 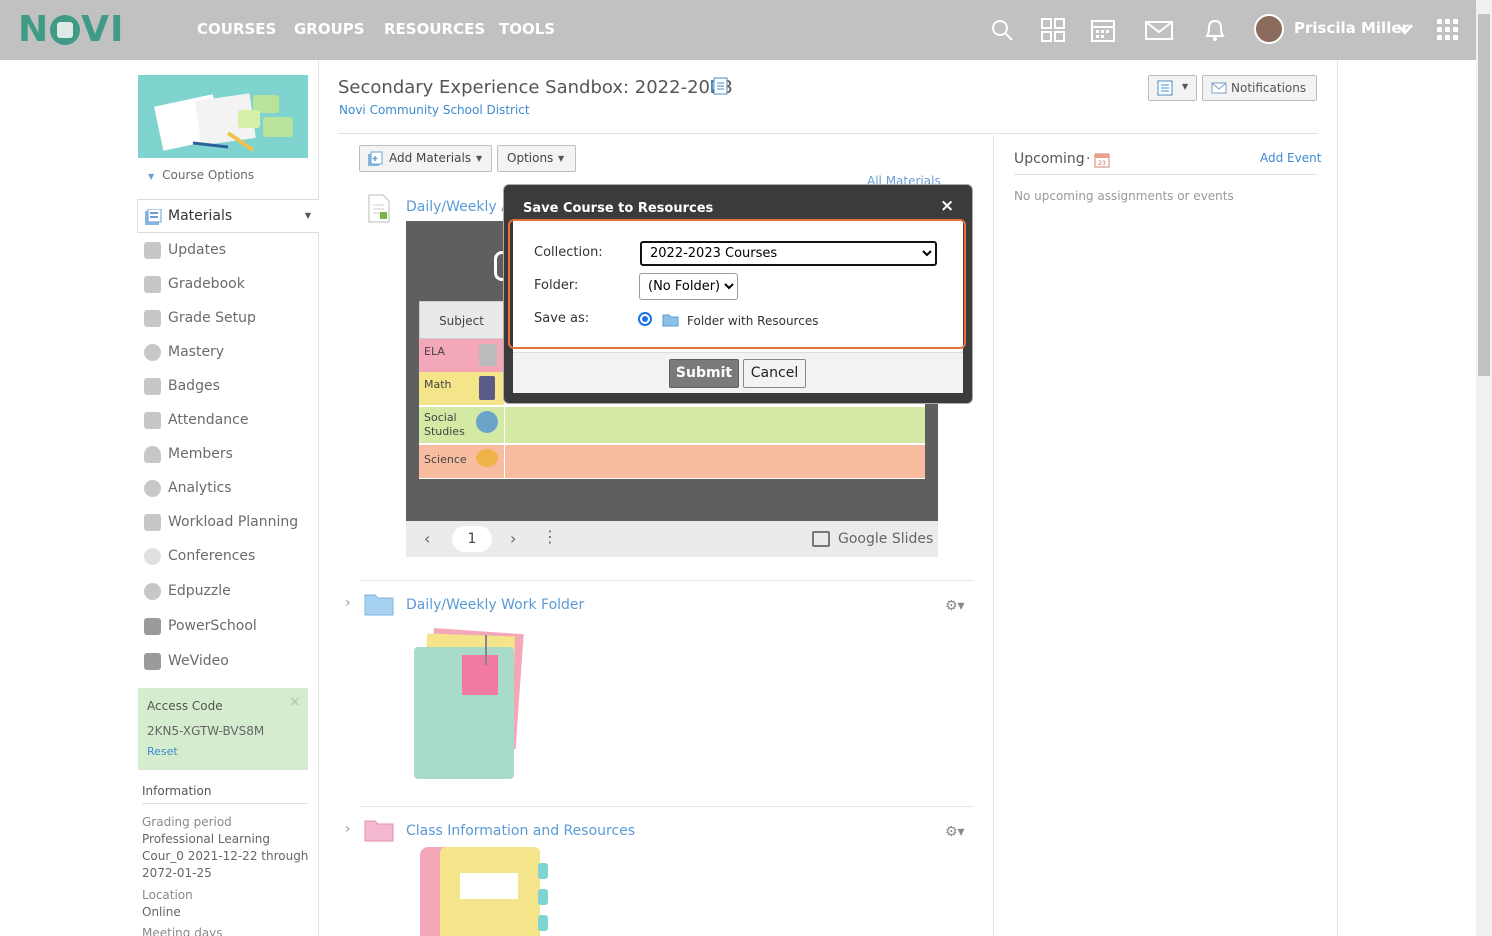 What do you see at coordinates (1049, 159) in the screenshot?
I see `upcoming-title: Upcoming` at bounding box center [1049, 159].